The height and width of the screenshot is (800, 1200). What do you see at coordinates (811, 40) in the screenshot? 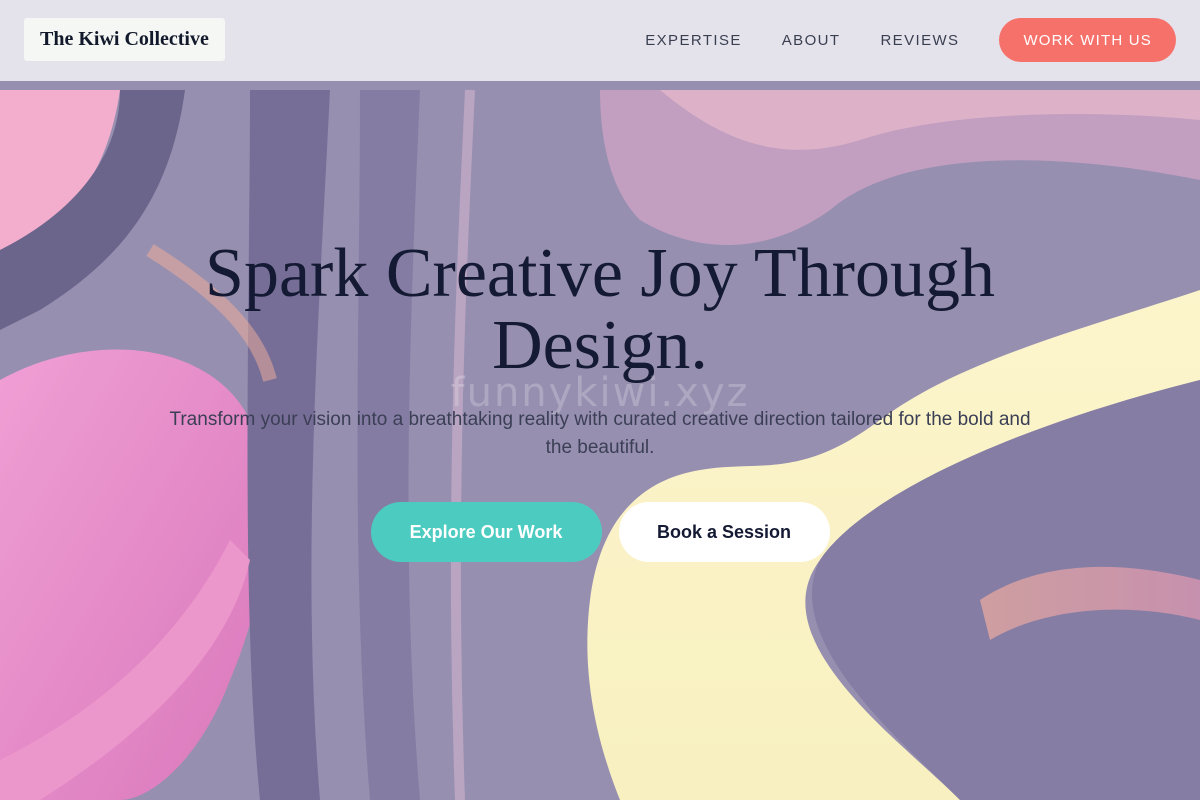
I see `nav-link-about: ABOUT` at bounding box center [811, 40].